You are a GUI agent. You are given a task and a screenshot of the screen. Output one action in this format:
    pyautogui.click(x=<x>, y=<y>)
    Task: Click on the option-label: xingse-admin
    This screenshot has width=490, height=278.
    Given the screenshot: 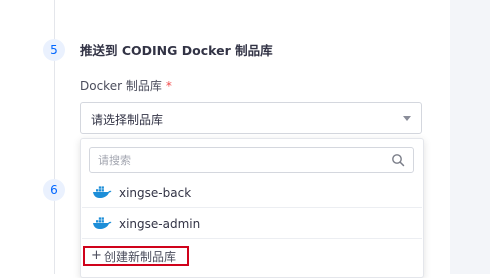 What is the action you would take?
    pyautogui.click(x=160, y=224)
    